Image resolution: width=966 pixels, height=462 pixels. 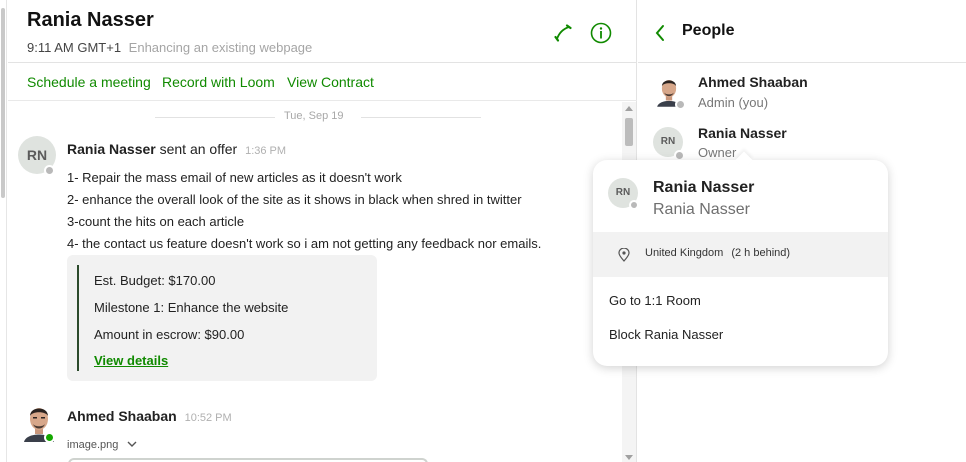 What do you see at coordinates (684, 253) in the screenshot?
I see `location-country: United Kingdom` at bounding box center [684, 253].